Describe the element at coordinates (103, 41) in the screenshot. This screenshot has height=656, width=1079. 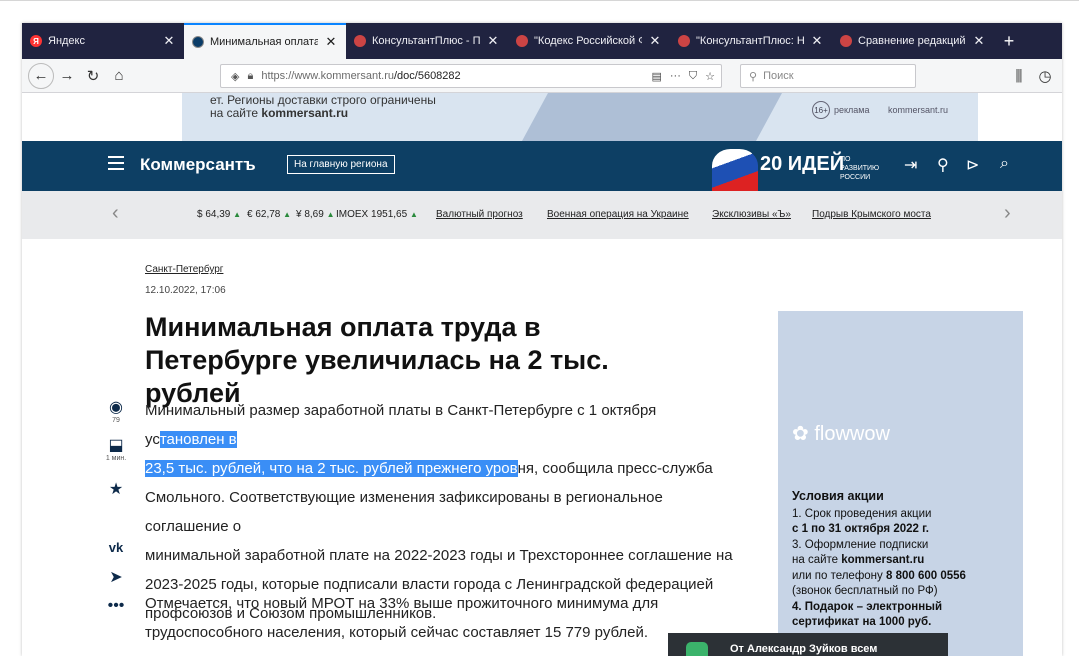
I see `tab-yandex: Я Яндекс ✕` at that location.